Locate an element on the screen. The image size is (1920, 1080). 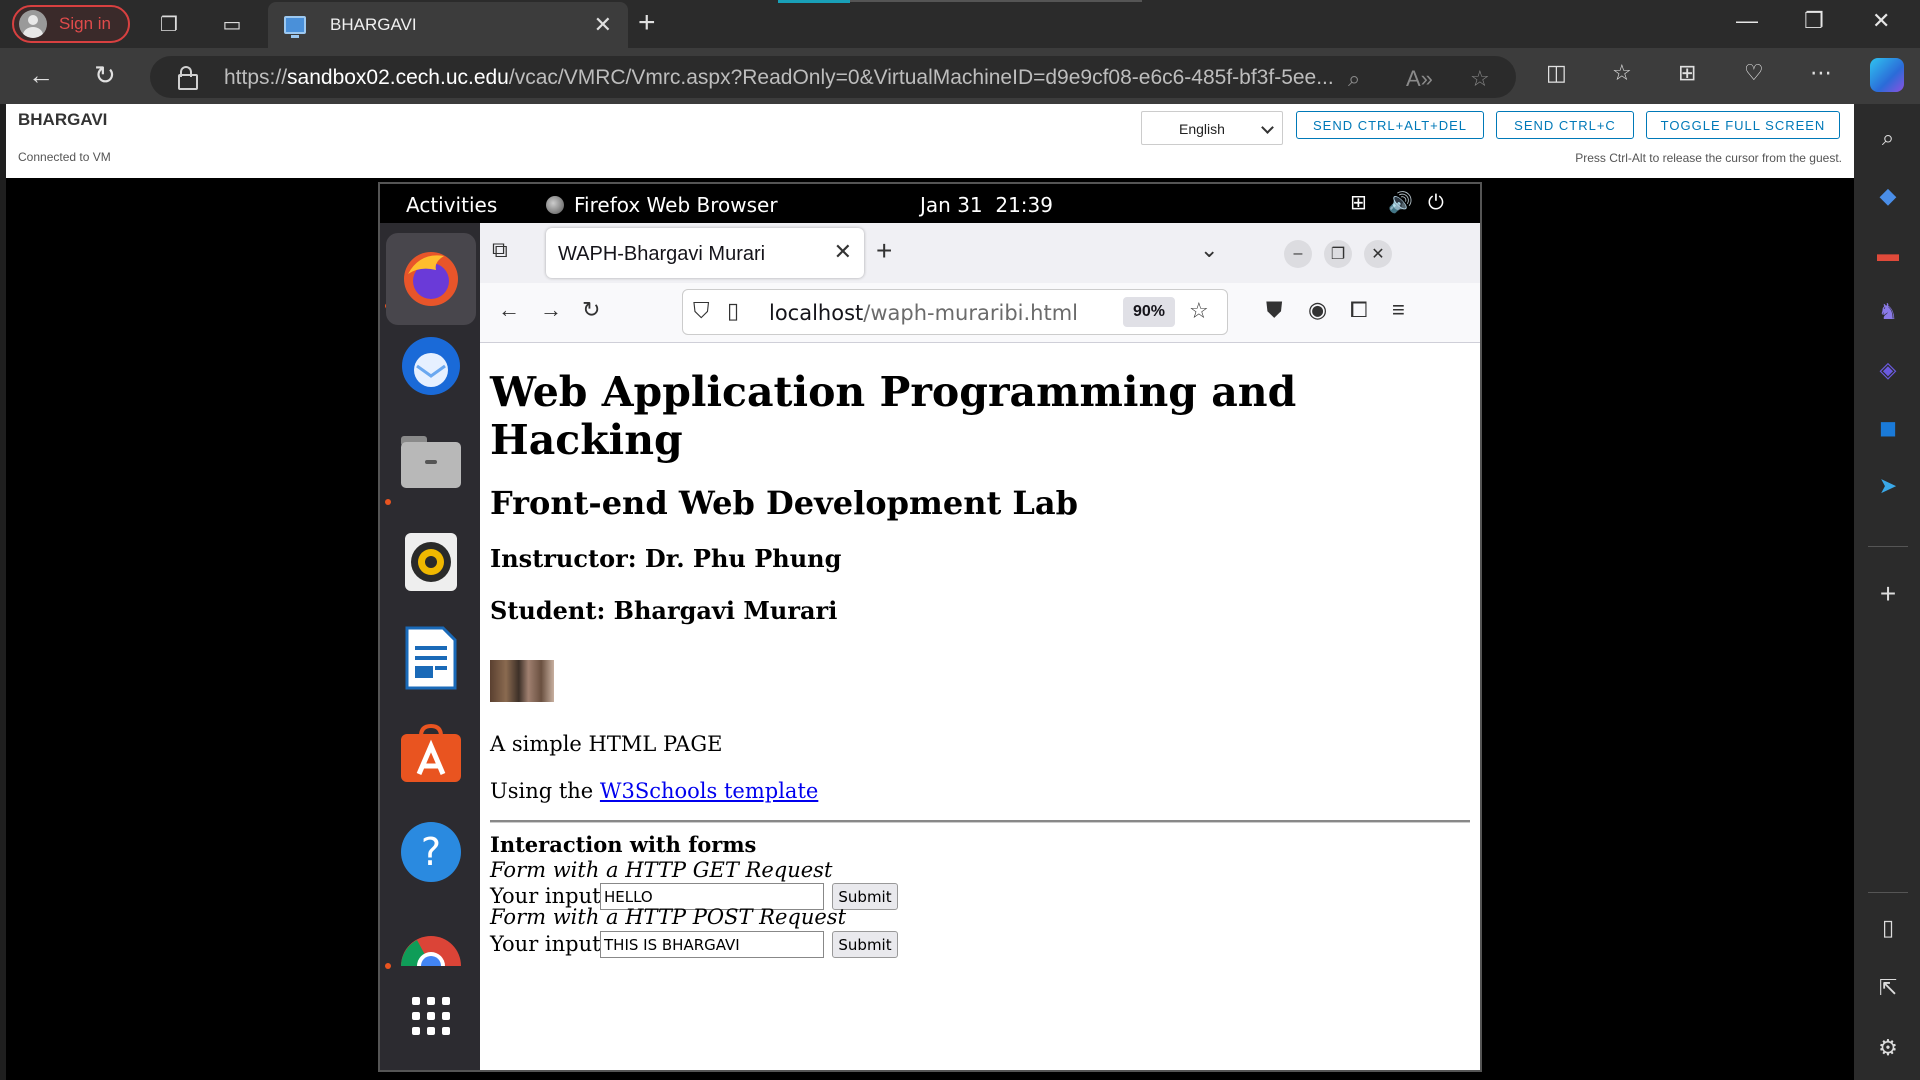
extensions-icon: ⧠ is located at coordinates (1359, 310).